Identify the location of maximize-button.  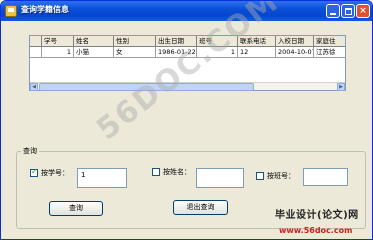
(348, 11).